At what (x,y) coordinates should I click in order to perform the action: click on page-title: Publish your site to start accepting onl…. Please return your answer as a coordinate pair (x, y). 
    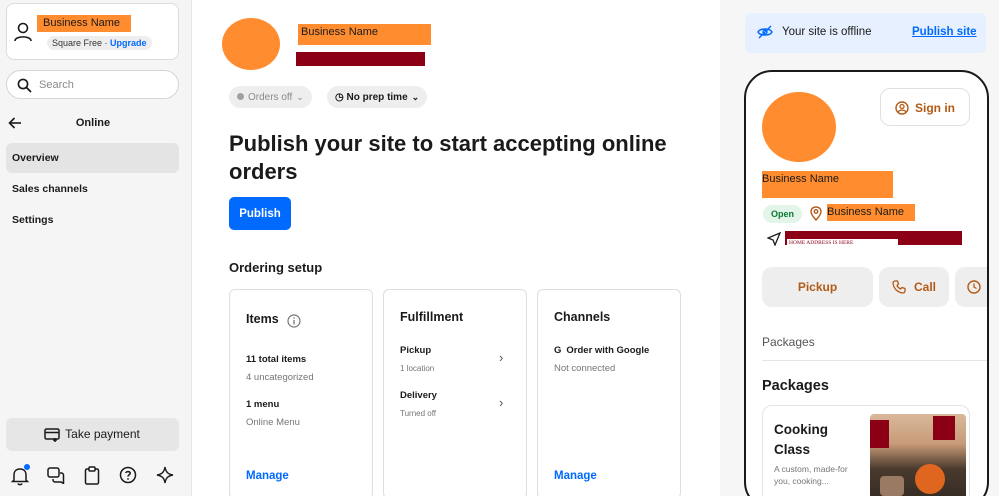
    Looking at the image, I should click on (448, 157).